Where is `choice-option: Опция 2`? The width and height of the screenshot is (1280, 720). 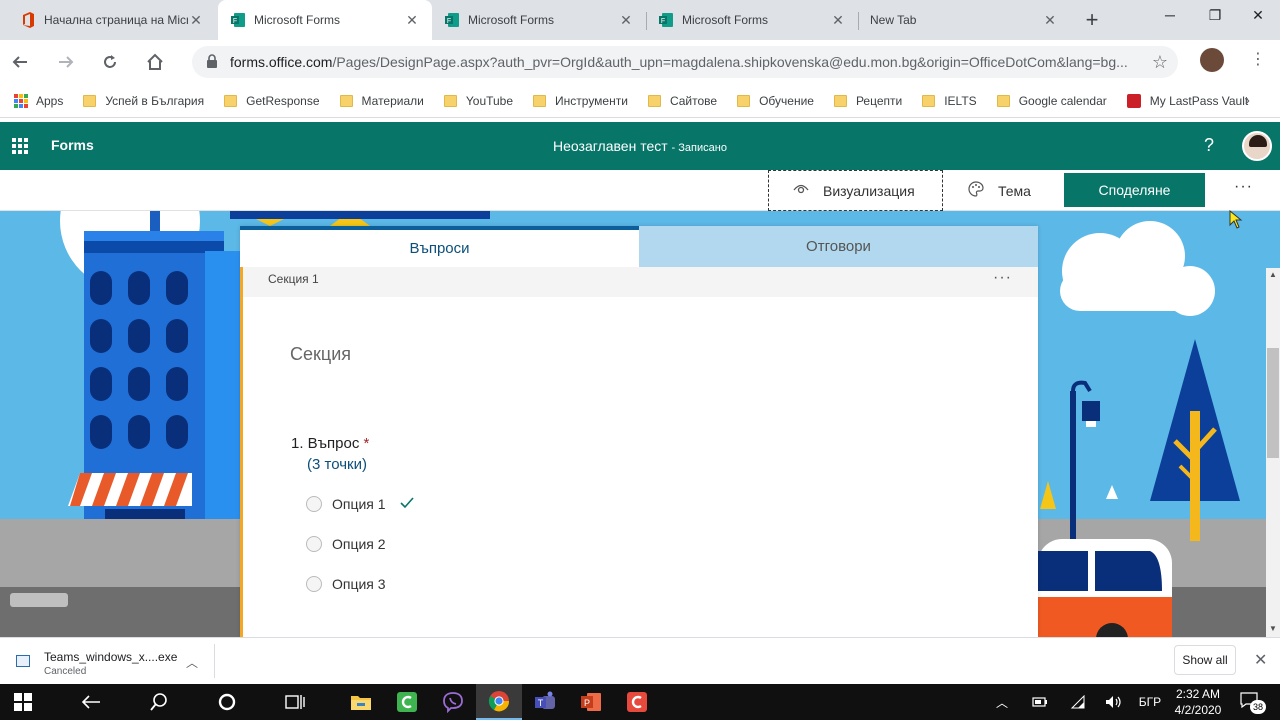 choice-option: Опция 2 is located at coordinates (346, 544).